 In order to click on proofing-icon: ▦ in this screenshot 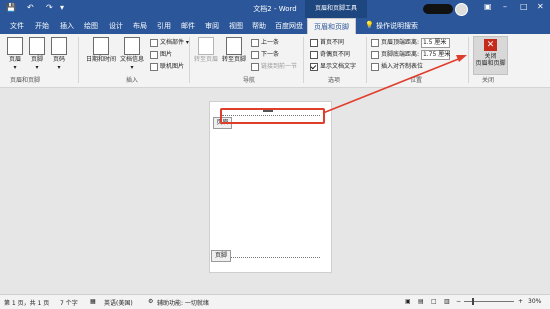, I will do `click(93, 301)`.